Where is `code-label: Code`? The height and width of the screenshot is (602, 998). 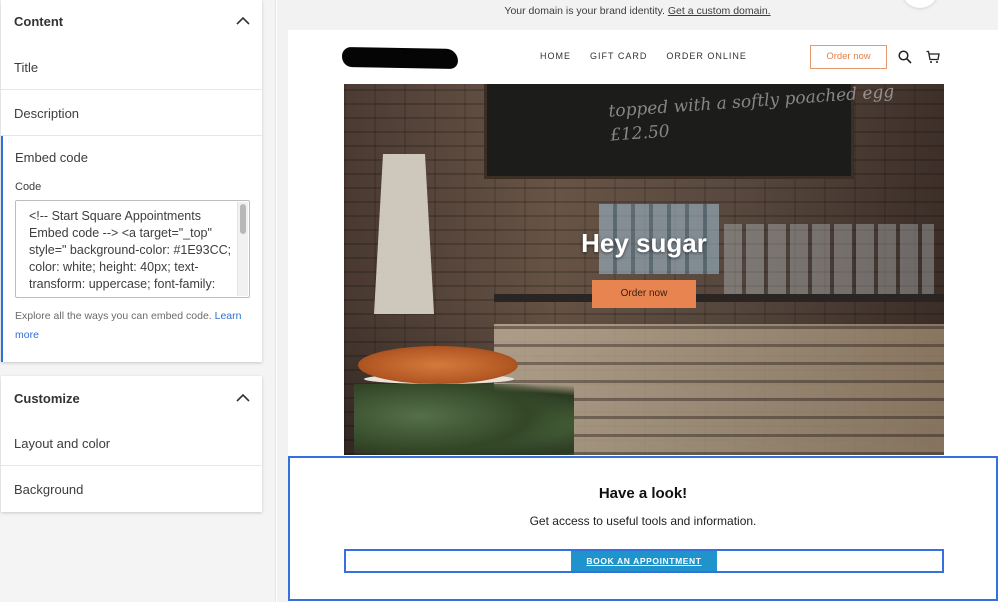 code-label: Code is located at coordinates (28, 187).